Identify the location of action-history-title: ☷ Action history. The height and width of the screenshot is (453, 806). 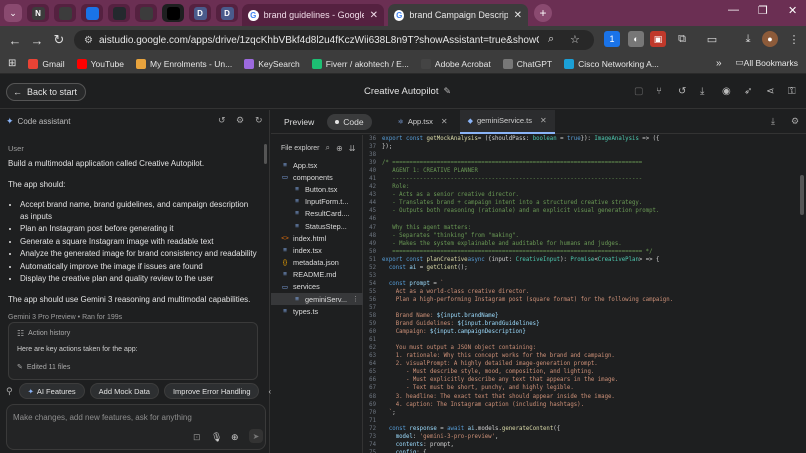
(43, 333).